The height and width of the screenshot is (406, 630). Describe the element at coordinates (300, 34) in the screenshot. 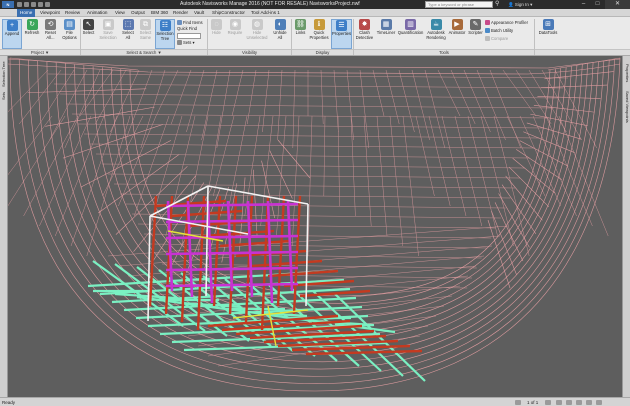

I see `links-button: ⛓ Links` at that location.